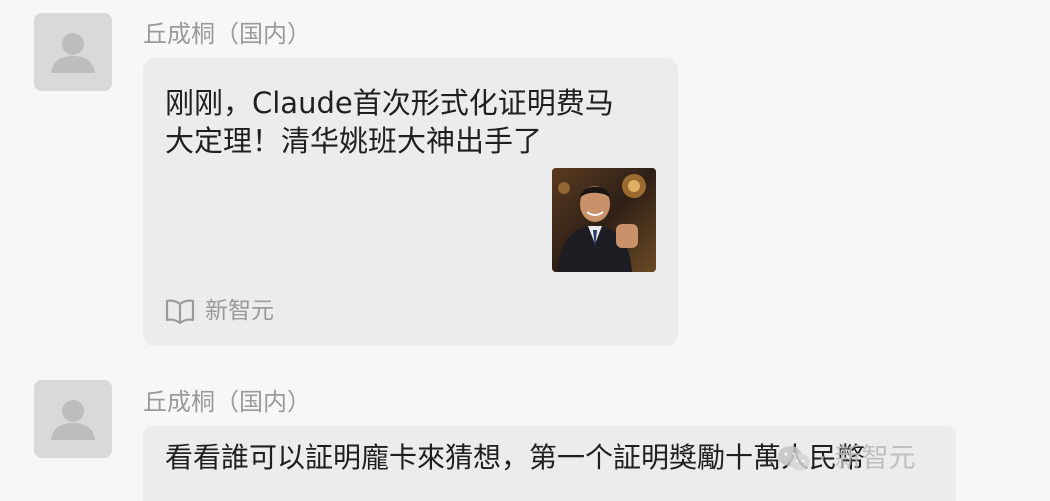 The height and width of the screenshot is (501, 1050). What do you see at coordinates (239, 311) in the screenshot?
I see `card-source-label: 新智元` at bounding box center [239, 311].